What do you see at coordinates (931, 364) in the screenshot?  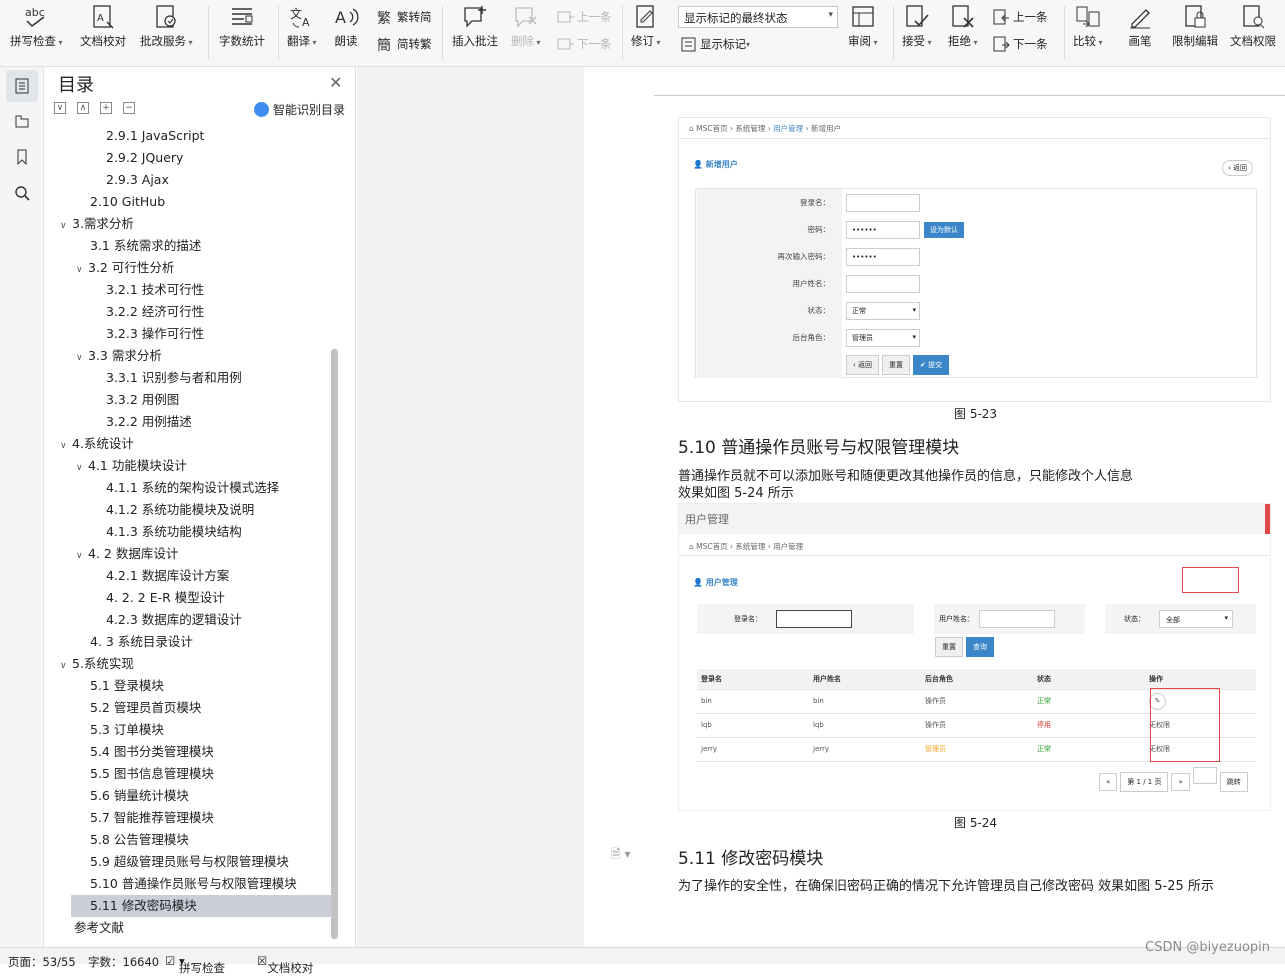 I see `submit-button: ✔ 提交` at bounding box center [931, 364].